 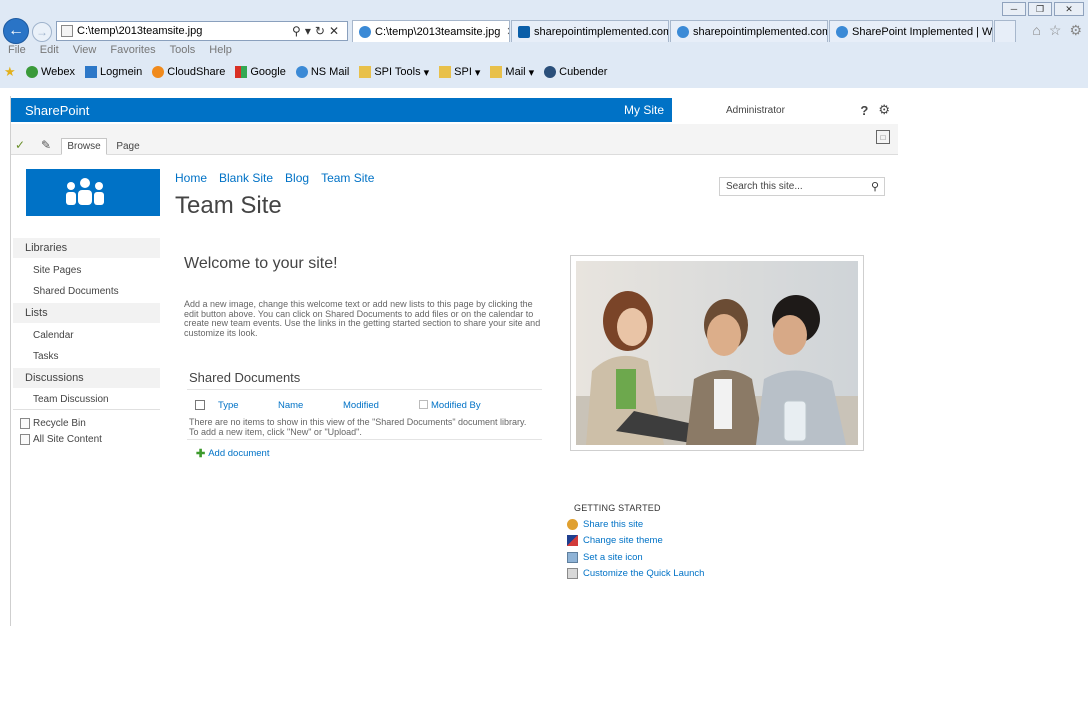 What do you see at coordinates (883, 137) in the screenshot?
I see `focus-on-content-icon: □` at bounding box center [883, 137].